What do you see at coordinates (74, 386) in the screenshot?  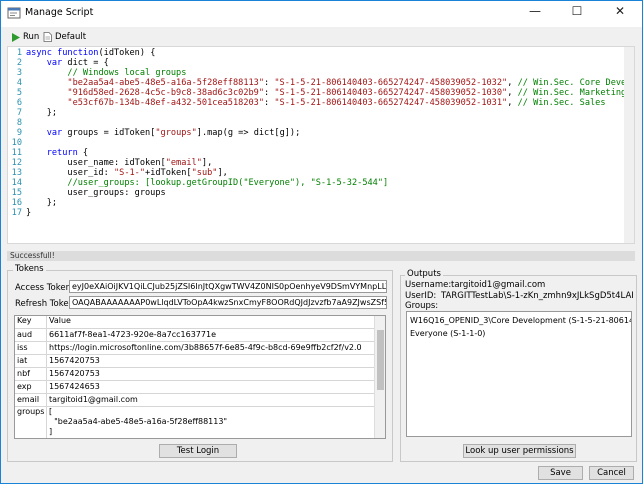 I see `grid-cell-value: 1567424653` at bounding box center [74, 386].